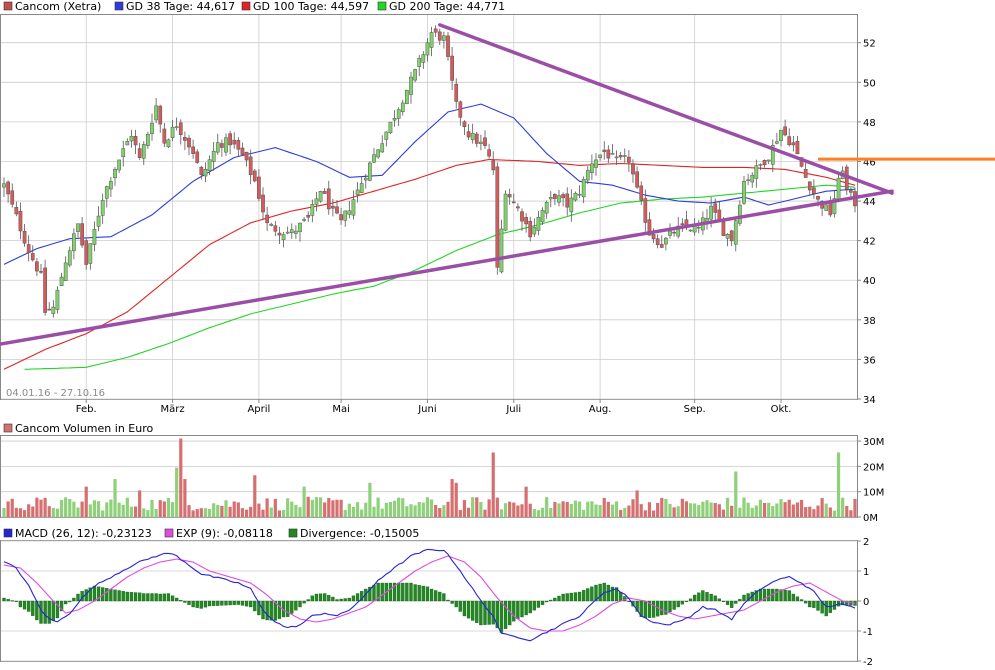 Image resolution: width=995 pixels, height=670 pixels. I want to click on legend-swatch-gd200, so click(382, 6).